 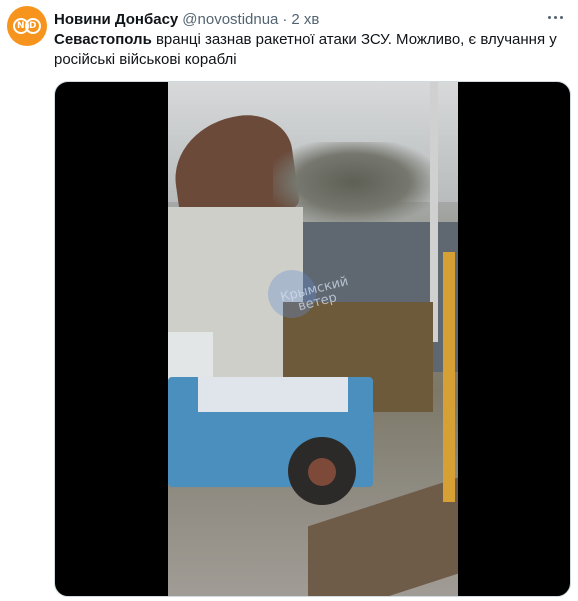 I want to click on display-name: Новини Донбасу, so click(x=116, y=19).